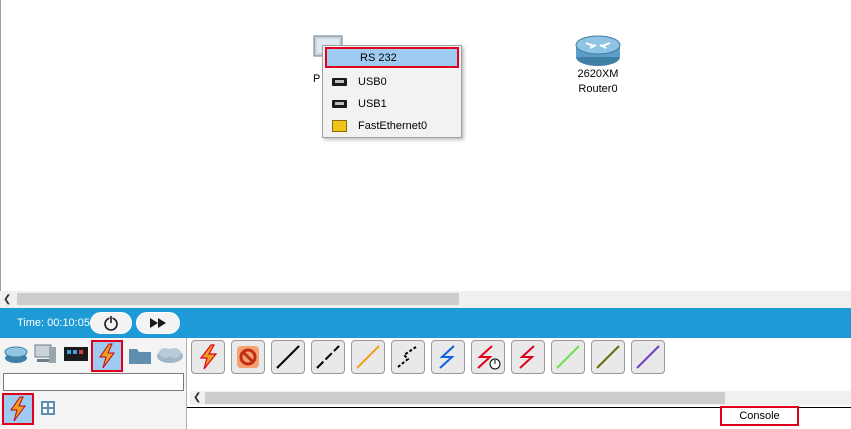 This screenshot has height=429, width=851. I want to click on octal-cable-icon, so click(608, 357).